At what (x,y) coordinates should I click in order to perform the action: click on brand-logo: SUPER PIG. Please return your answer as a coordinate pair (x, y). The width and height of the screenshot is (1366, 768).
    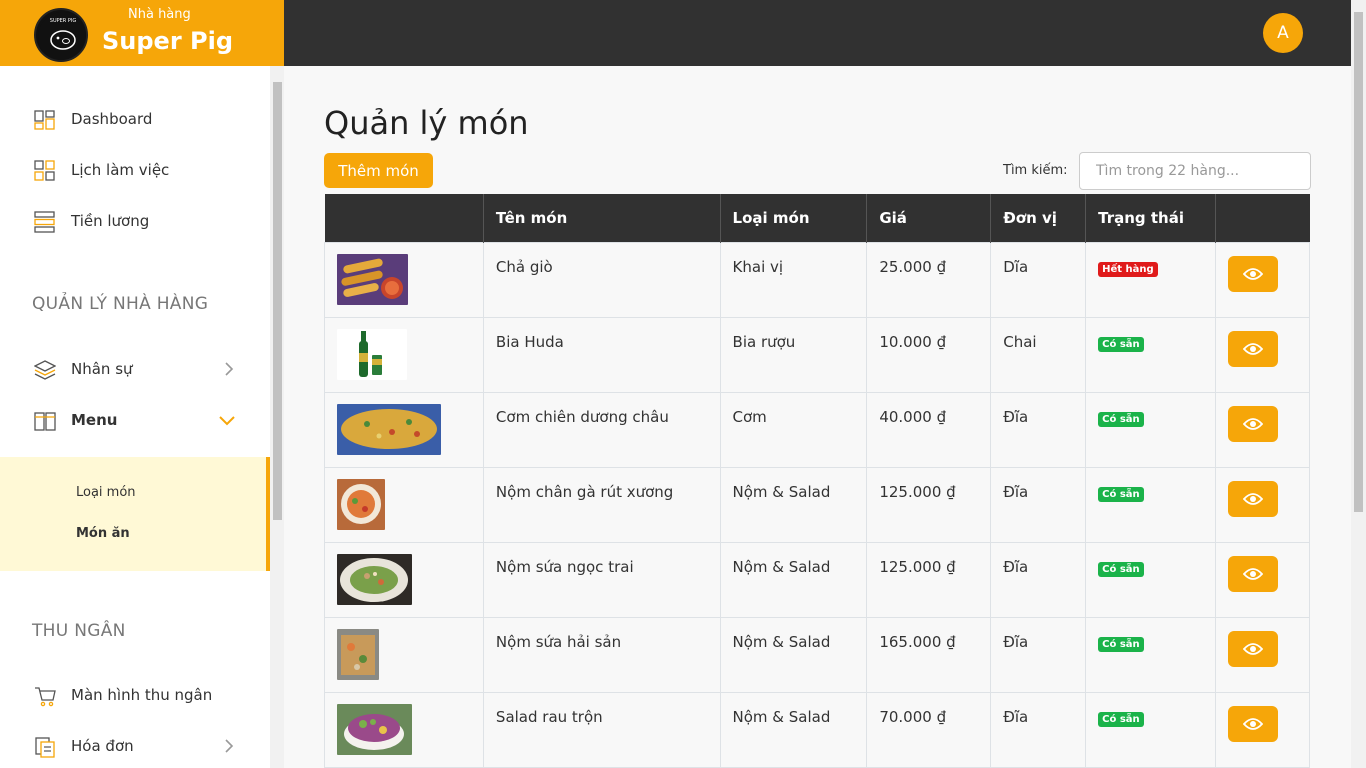
    Looking at the image, I should click on (61, 35).